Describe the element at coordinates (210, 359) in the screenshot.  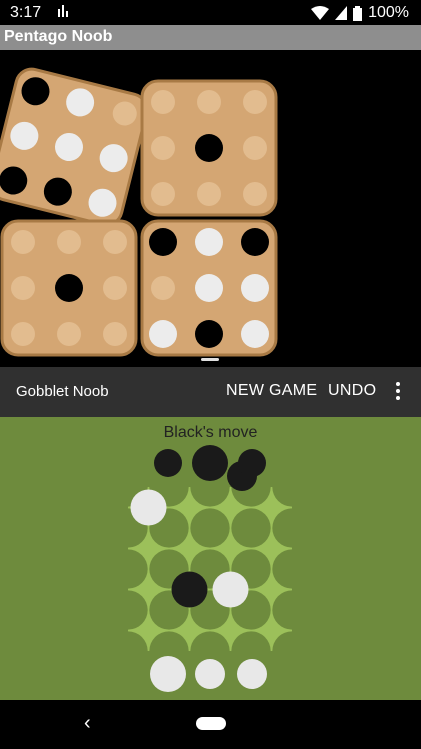
I see `split-divider-handle` at that location.